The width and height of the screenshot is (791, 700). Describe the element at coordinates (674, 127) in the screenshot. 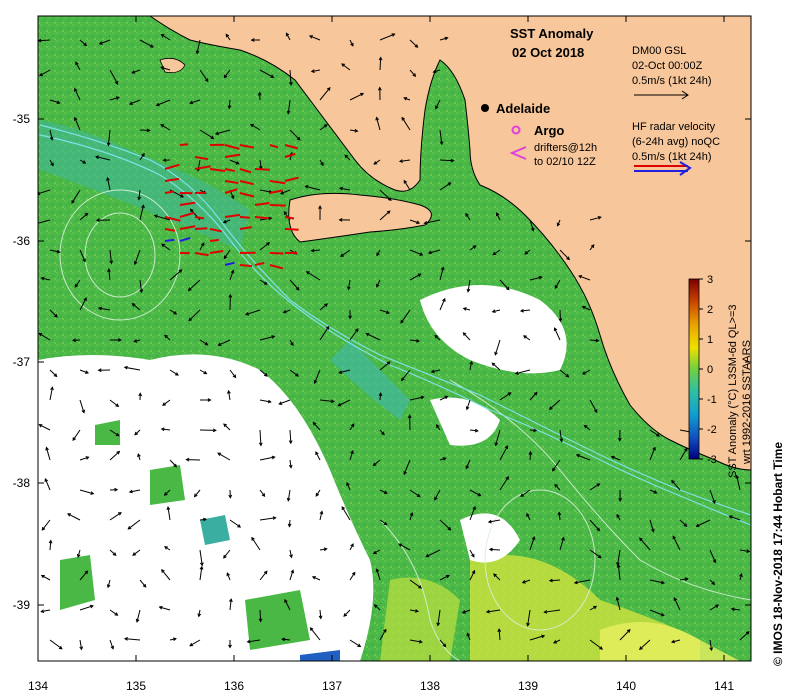

I see `hf-legend-title: HF radar velocity` at that location.